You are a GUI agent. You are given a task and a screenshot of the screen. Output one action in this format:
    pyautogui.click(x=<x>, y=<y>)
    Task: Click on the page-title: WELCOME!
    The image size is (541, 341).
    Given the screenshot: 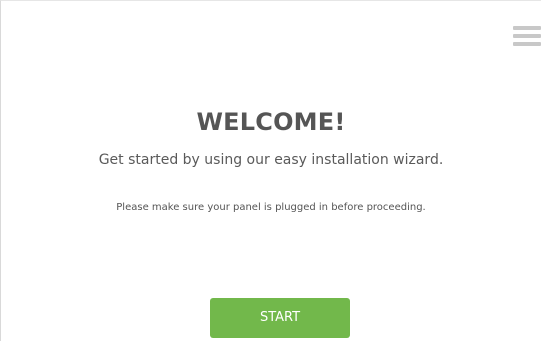 What is the action you would take?
    pyautogui.click(x=271, y=122)
    